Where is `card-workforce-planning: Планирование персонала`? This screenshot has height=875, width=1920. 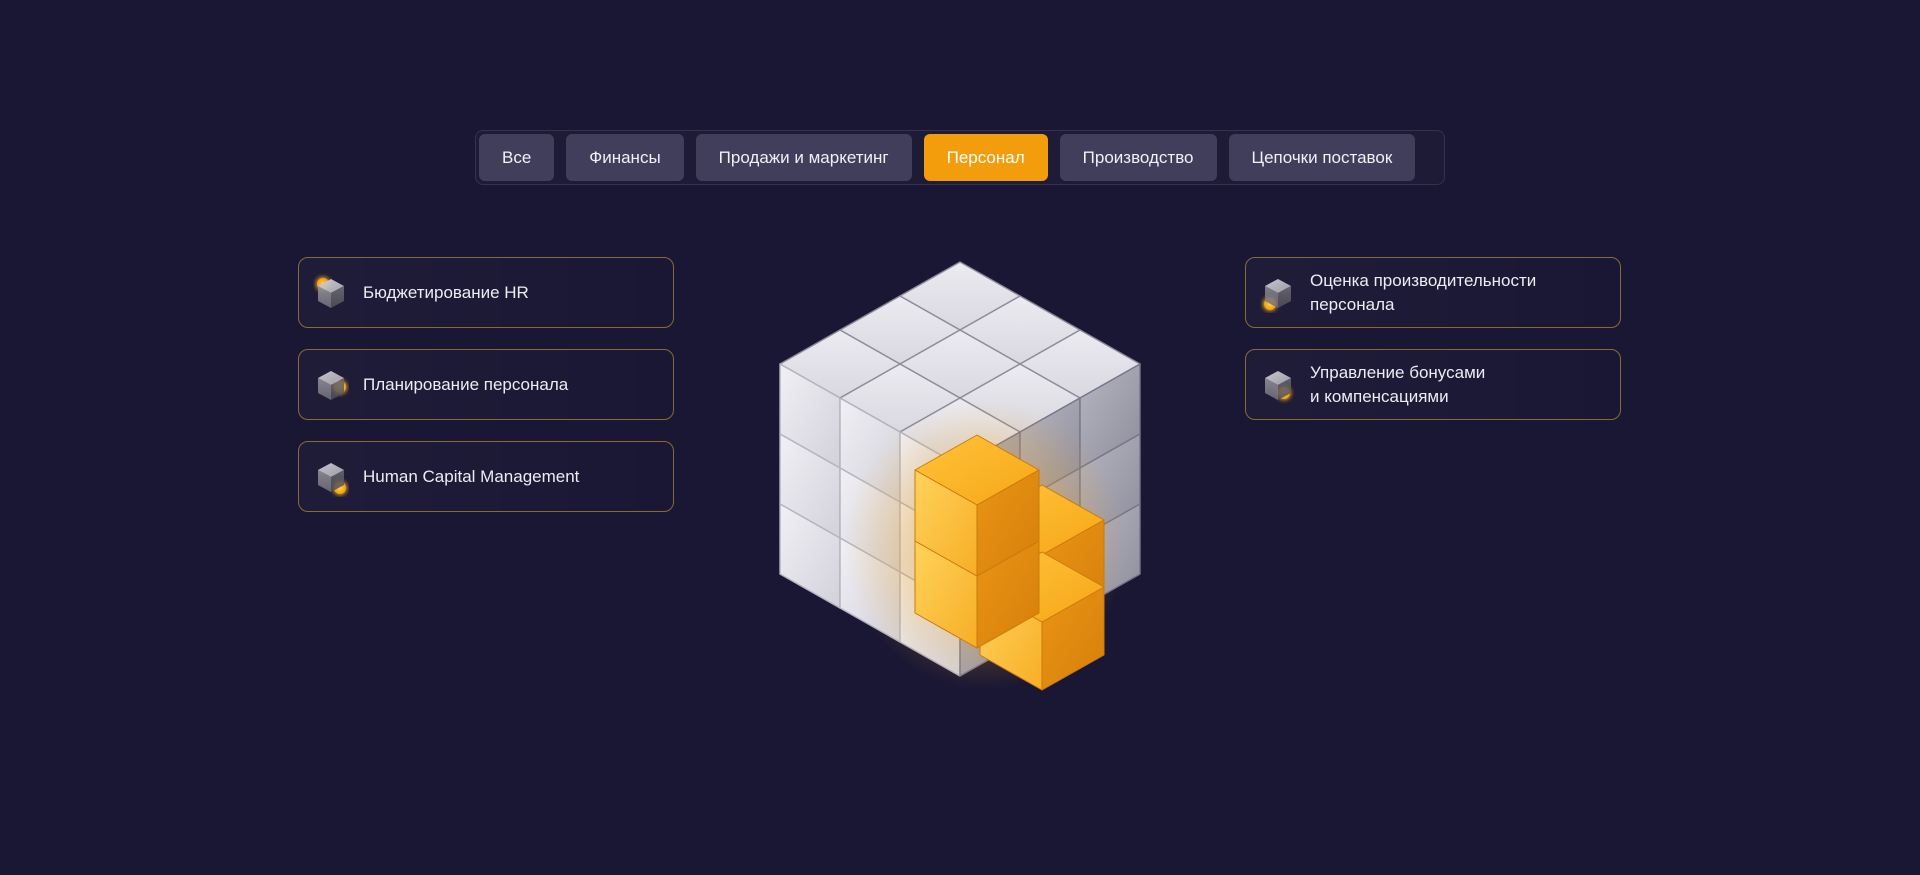 card-workforce-planning: Планирование персонала is located at coordinates (486, 384).